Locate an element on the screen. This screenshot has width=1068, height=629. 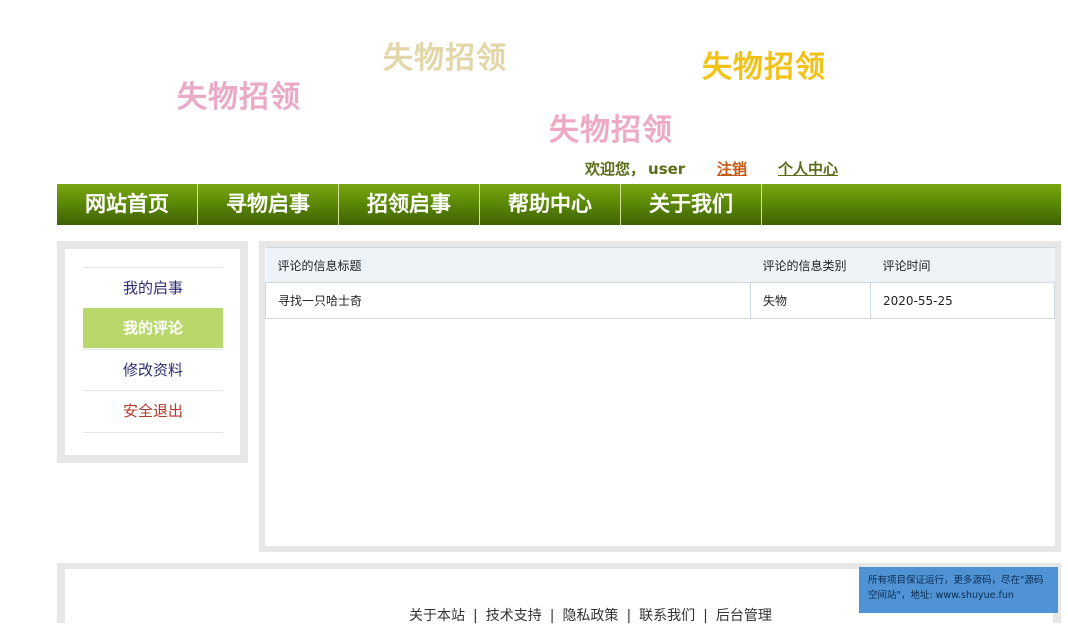
column-header-title: 评论的信息标题 is located at coordinates (508, 265).